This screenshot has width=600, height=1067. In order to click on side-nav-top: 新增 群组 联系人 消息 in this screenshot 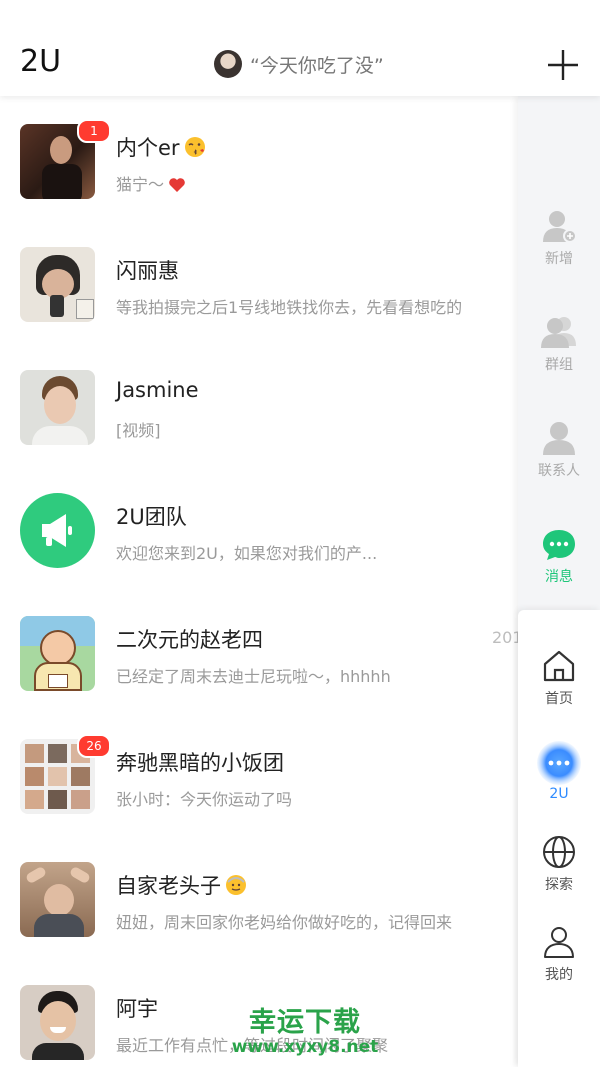, I will do `click(559, 352)`.